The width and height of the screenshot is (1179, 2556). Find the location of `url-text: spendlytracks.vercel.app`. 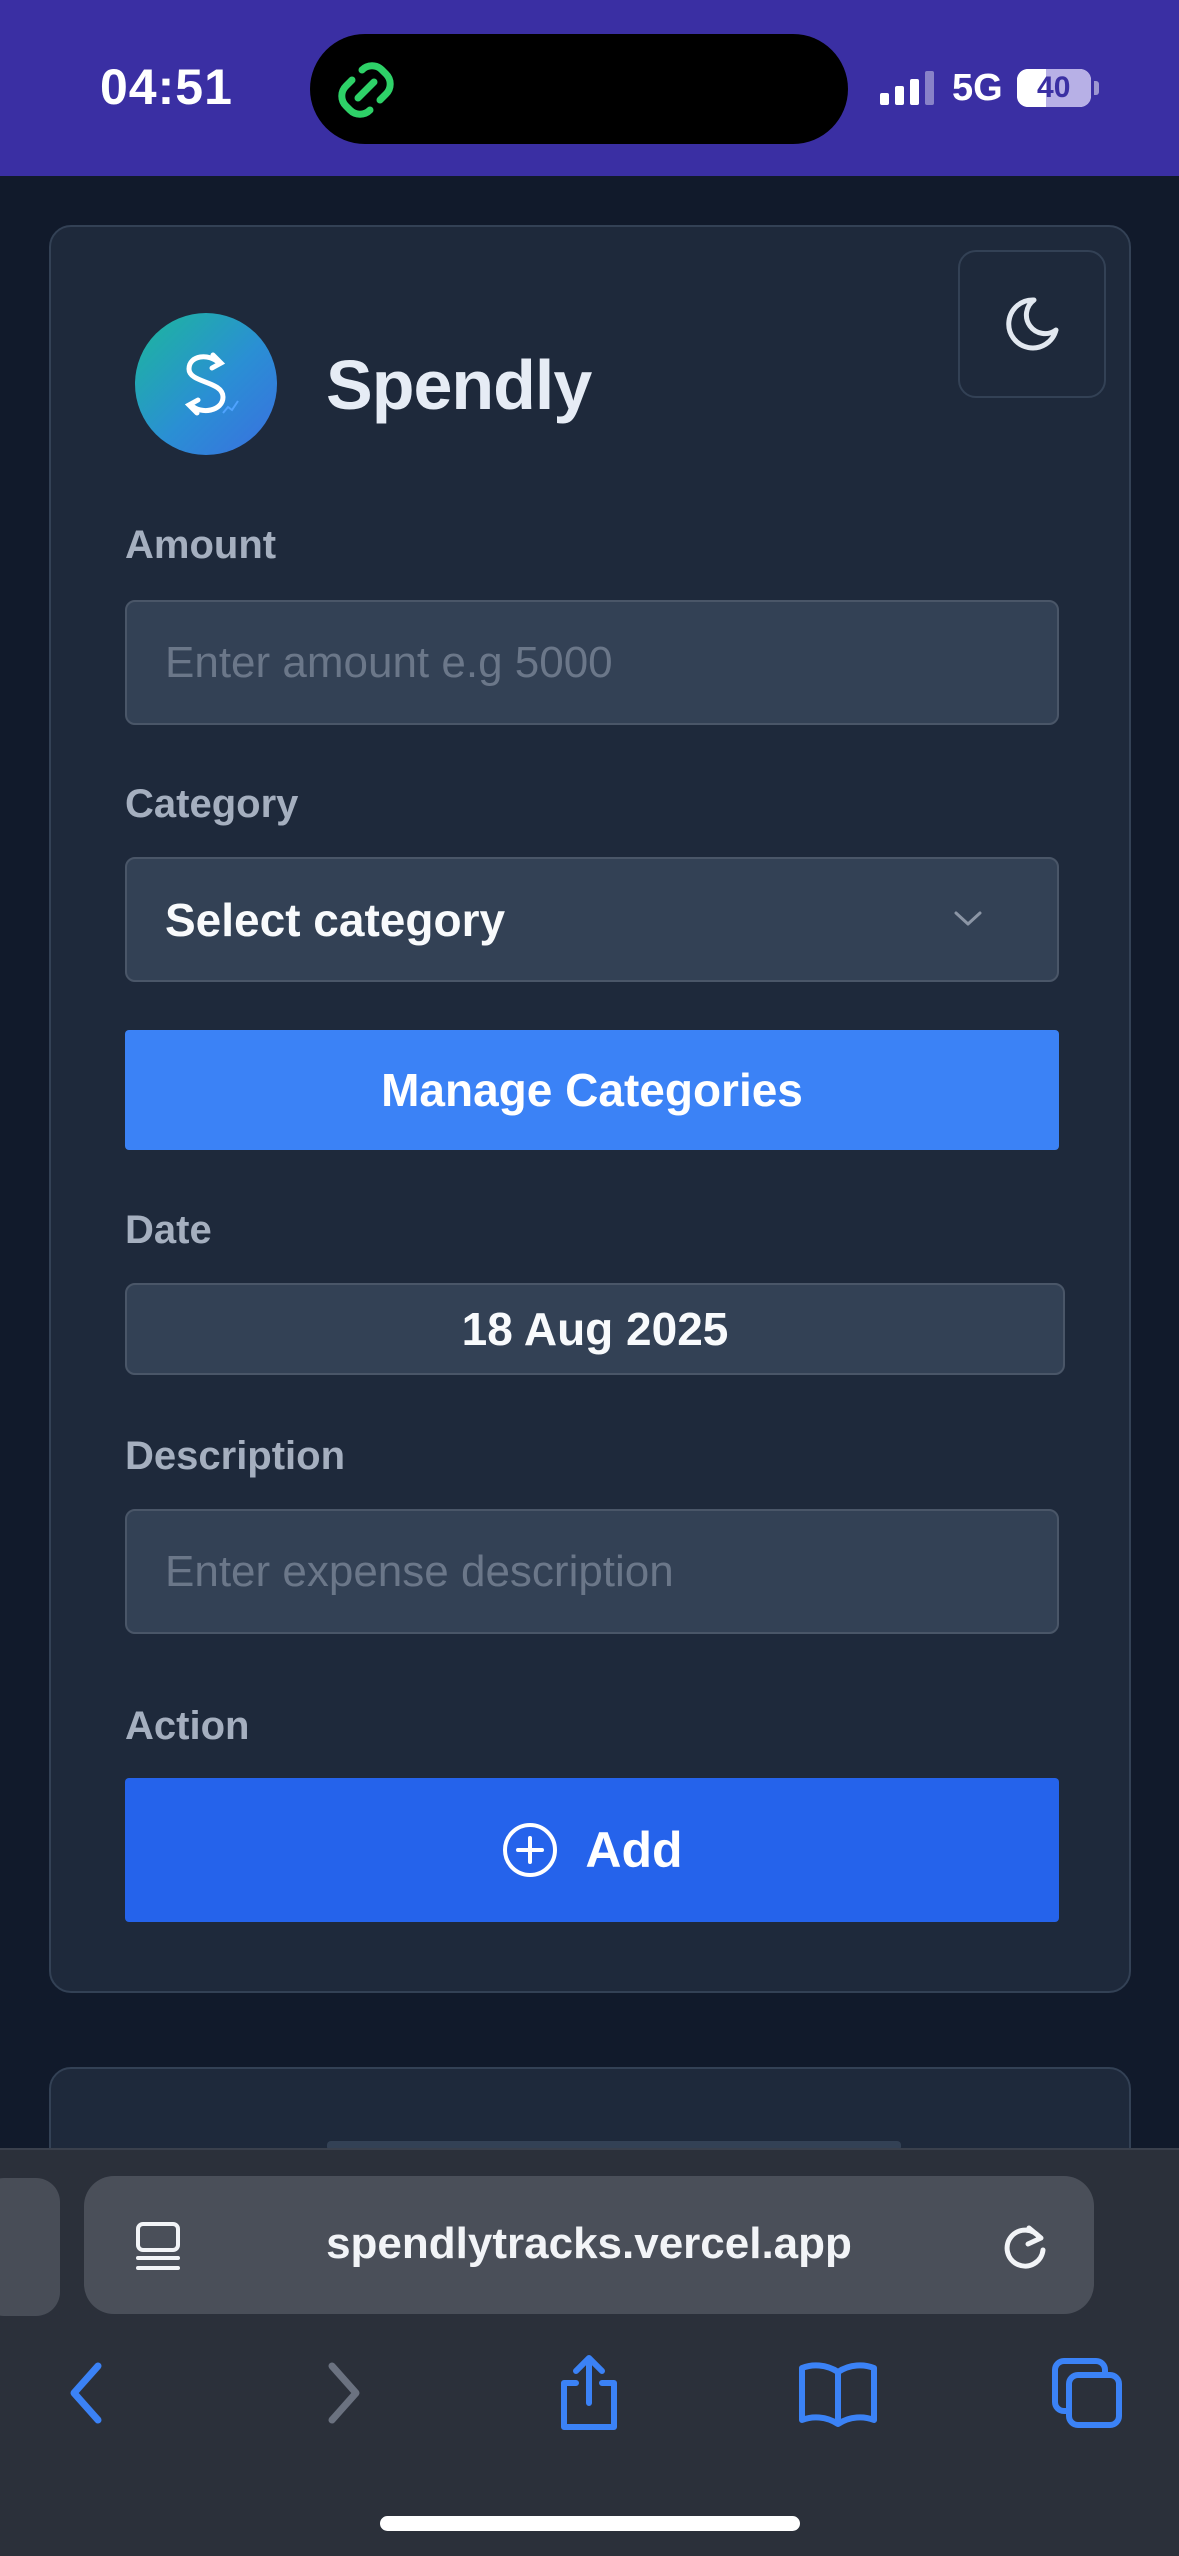

url-text: spendlytracks.vercel.app is located at coordinates (589, 2243).